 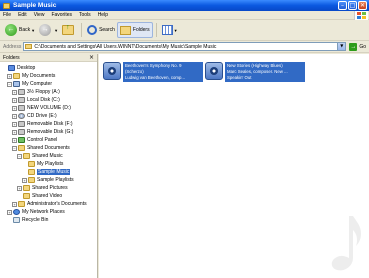 What do you see at coordinates (16, 84) in the screenshot?
I see `computer-icon` at bounding box center [16, 84].